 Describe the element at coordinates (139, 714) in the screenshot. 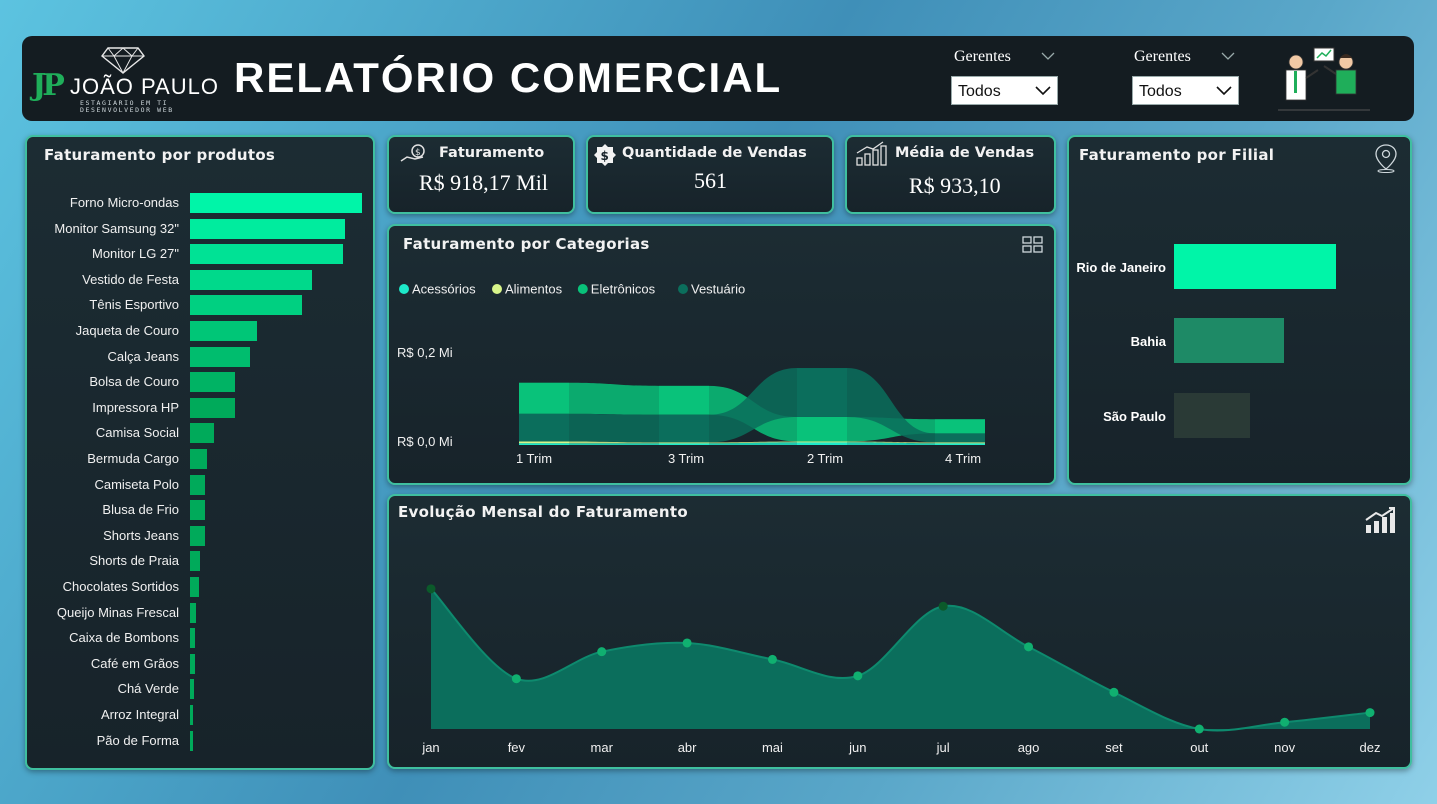

I see `product-label: Arroz Integral` at that location.